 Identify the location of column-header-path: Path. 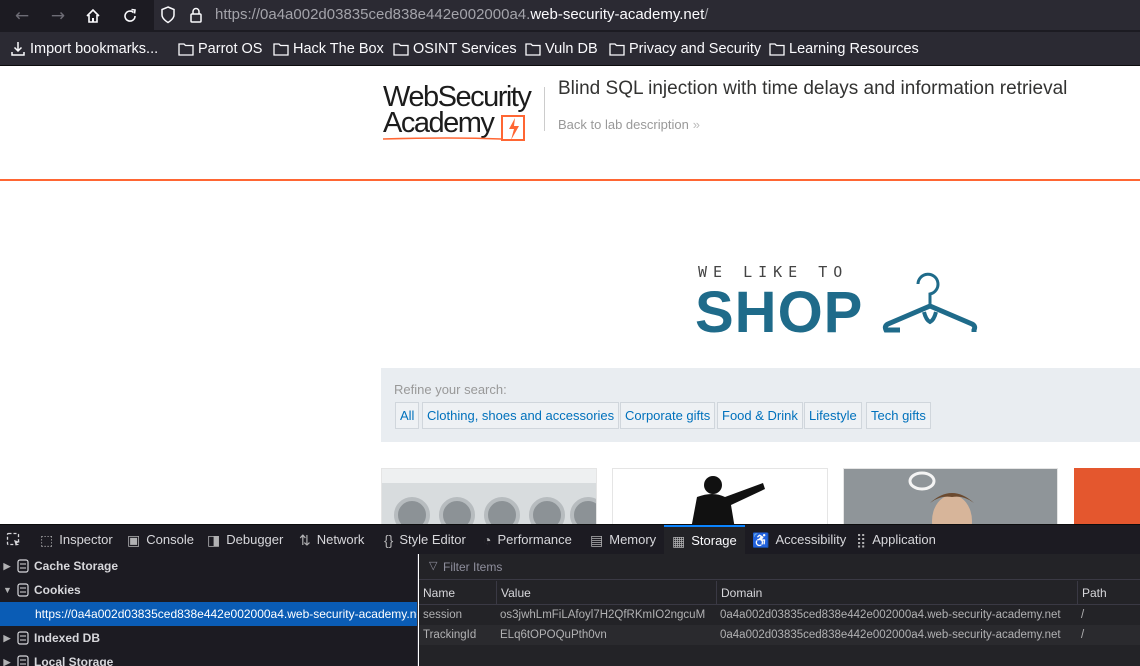
(1108, 593).